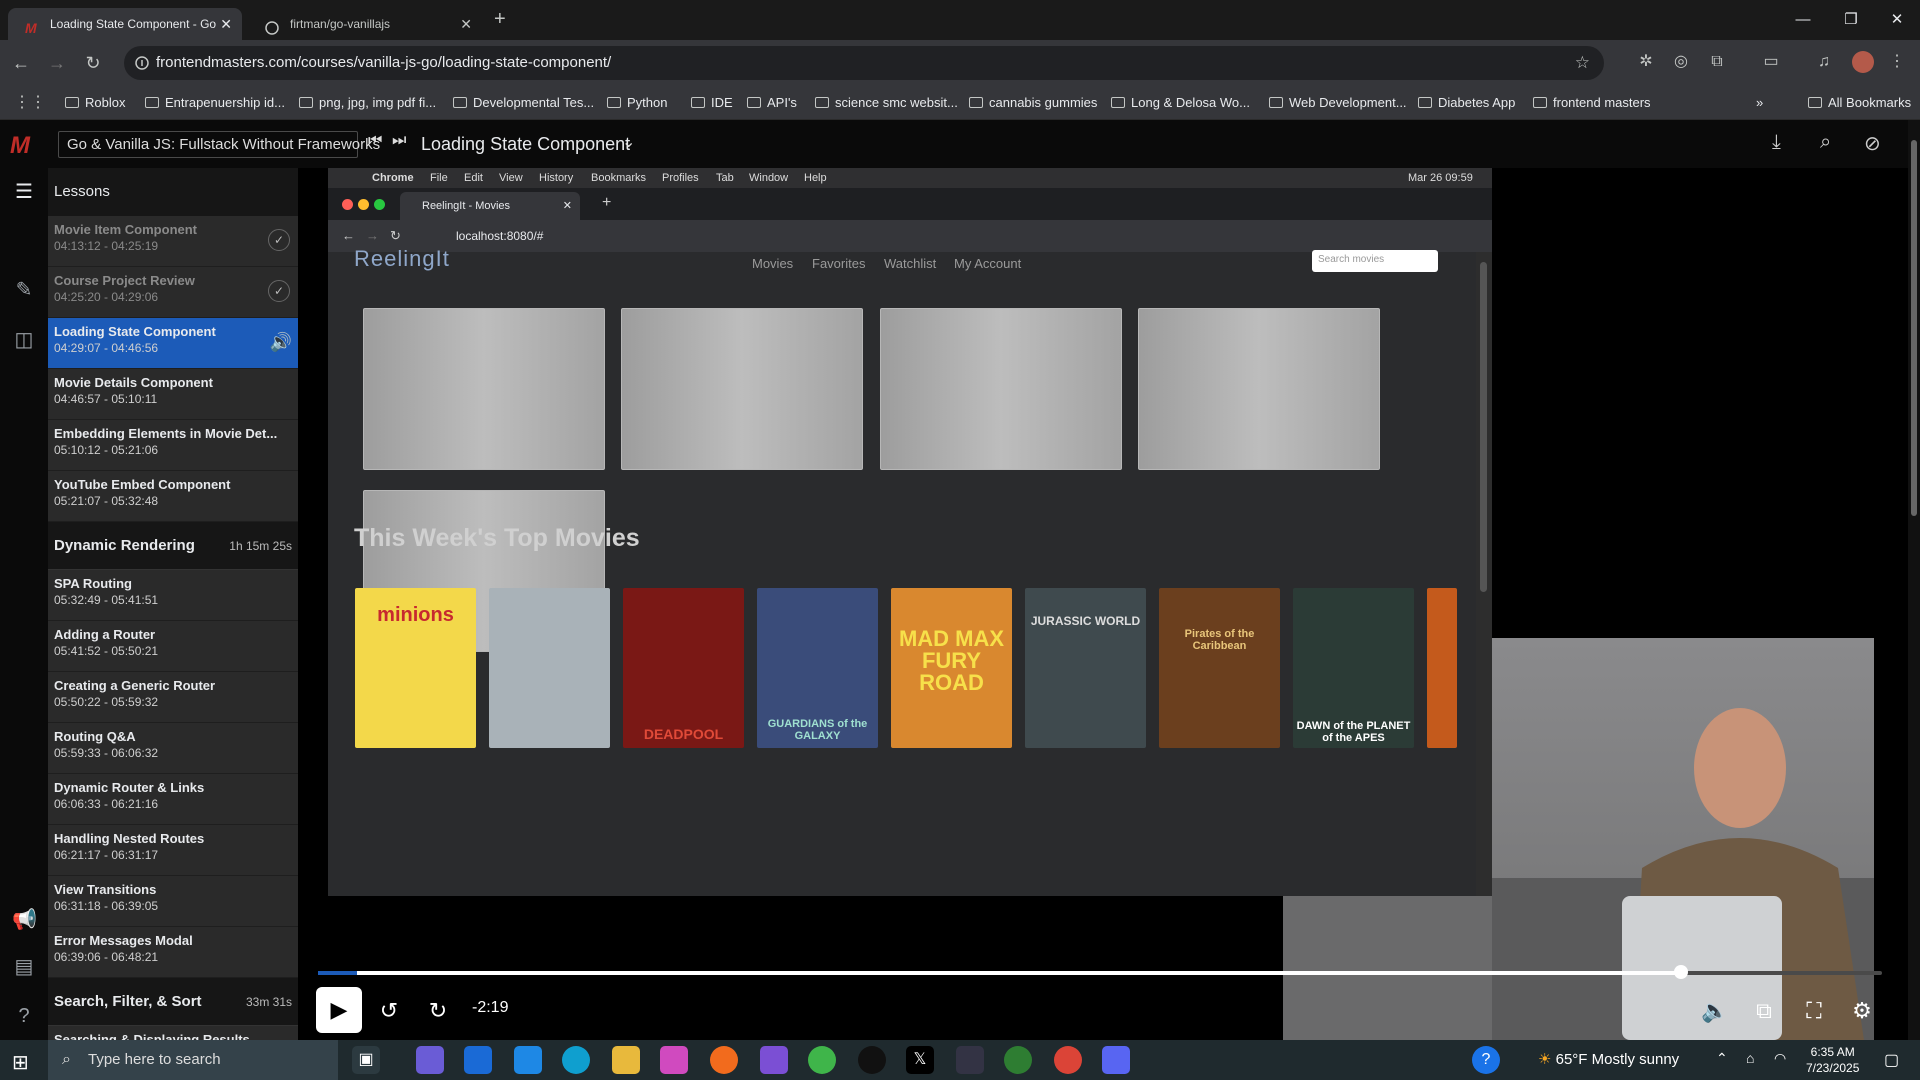 The height and width of the screenshot is (1080, 1920). Describe the element at coordinates (724, 1060) in the screenshot. I see `firefox-icon` at that location.